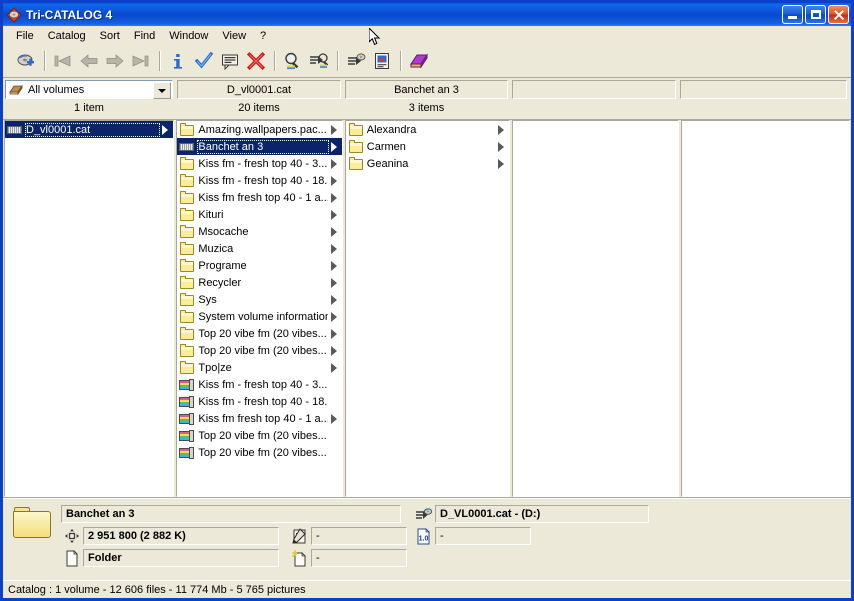  What do you see at coordinates (259, 248) in the screenshot?
I see `list-item: Muzica` at bounding box center [259, 248].